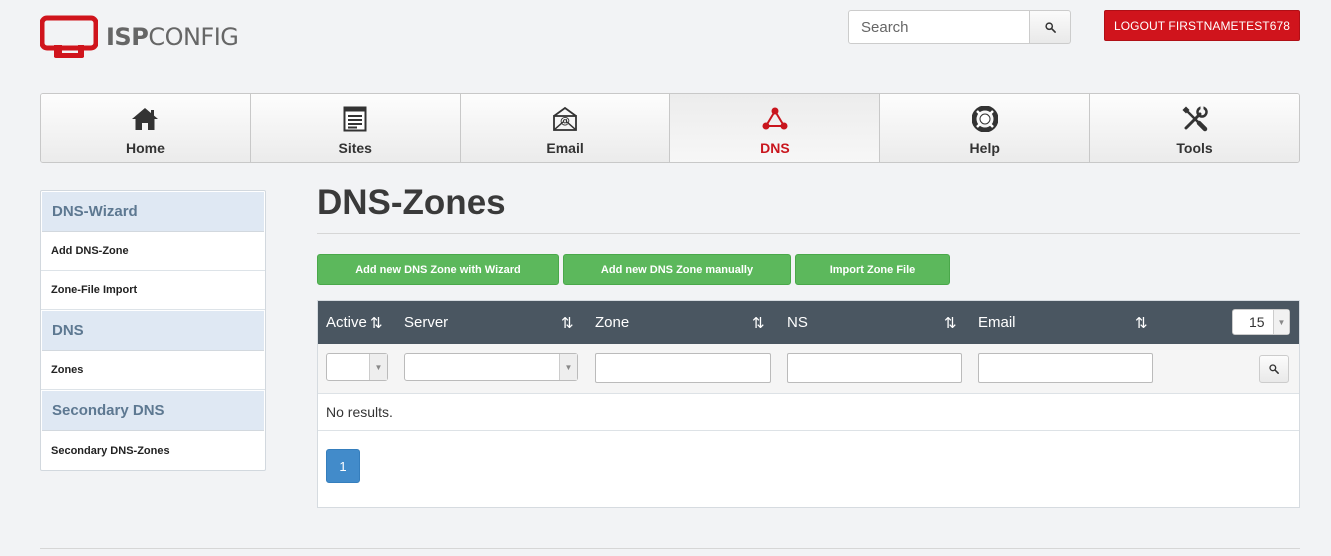 Image resolution: width=1331 pixels, height=556 pixels. Describe the element at coordinates (69, 36) in the screenshot. I see `isp-monitor-logo-icon` at that location.